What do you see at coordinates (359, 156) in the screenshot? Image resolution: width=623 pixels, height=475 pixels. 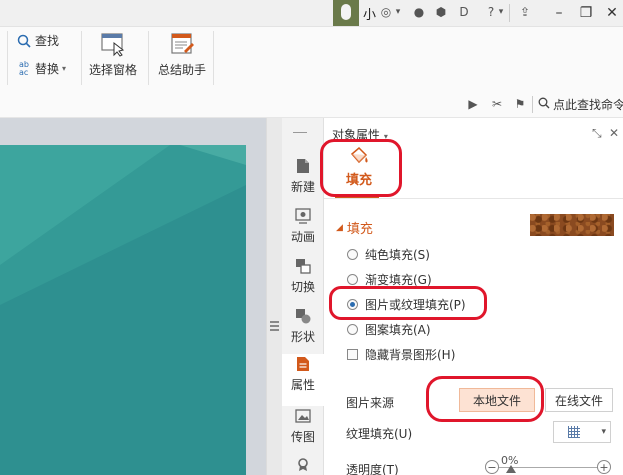 I see `paint-bucket-icon` at bounding box center [359, 156].